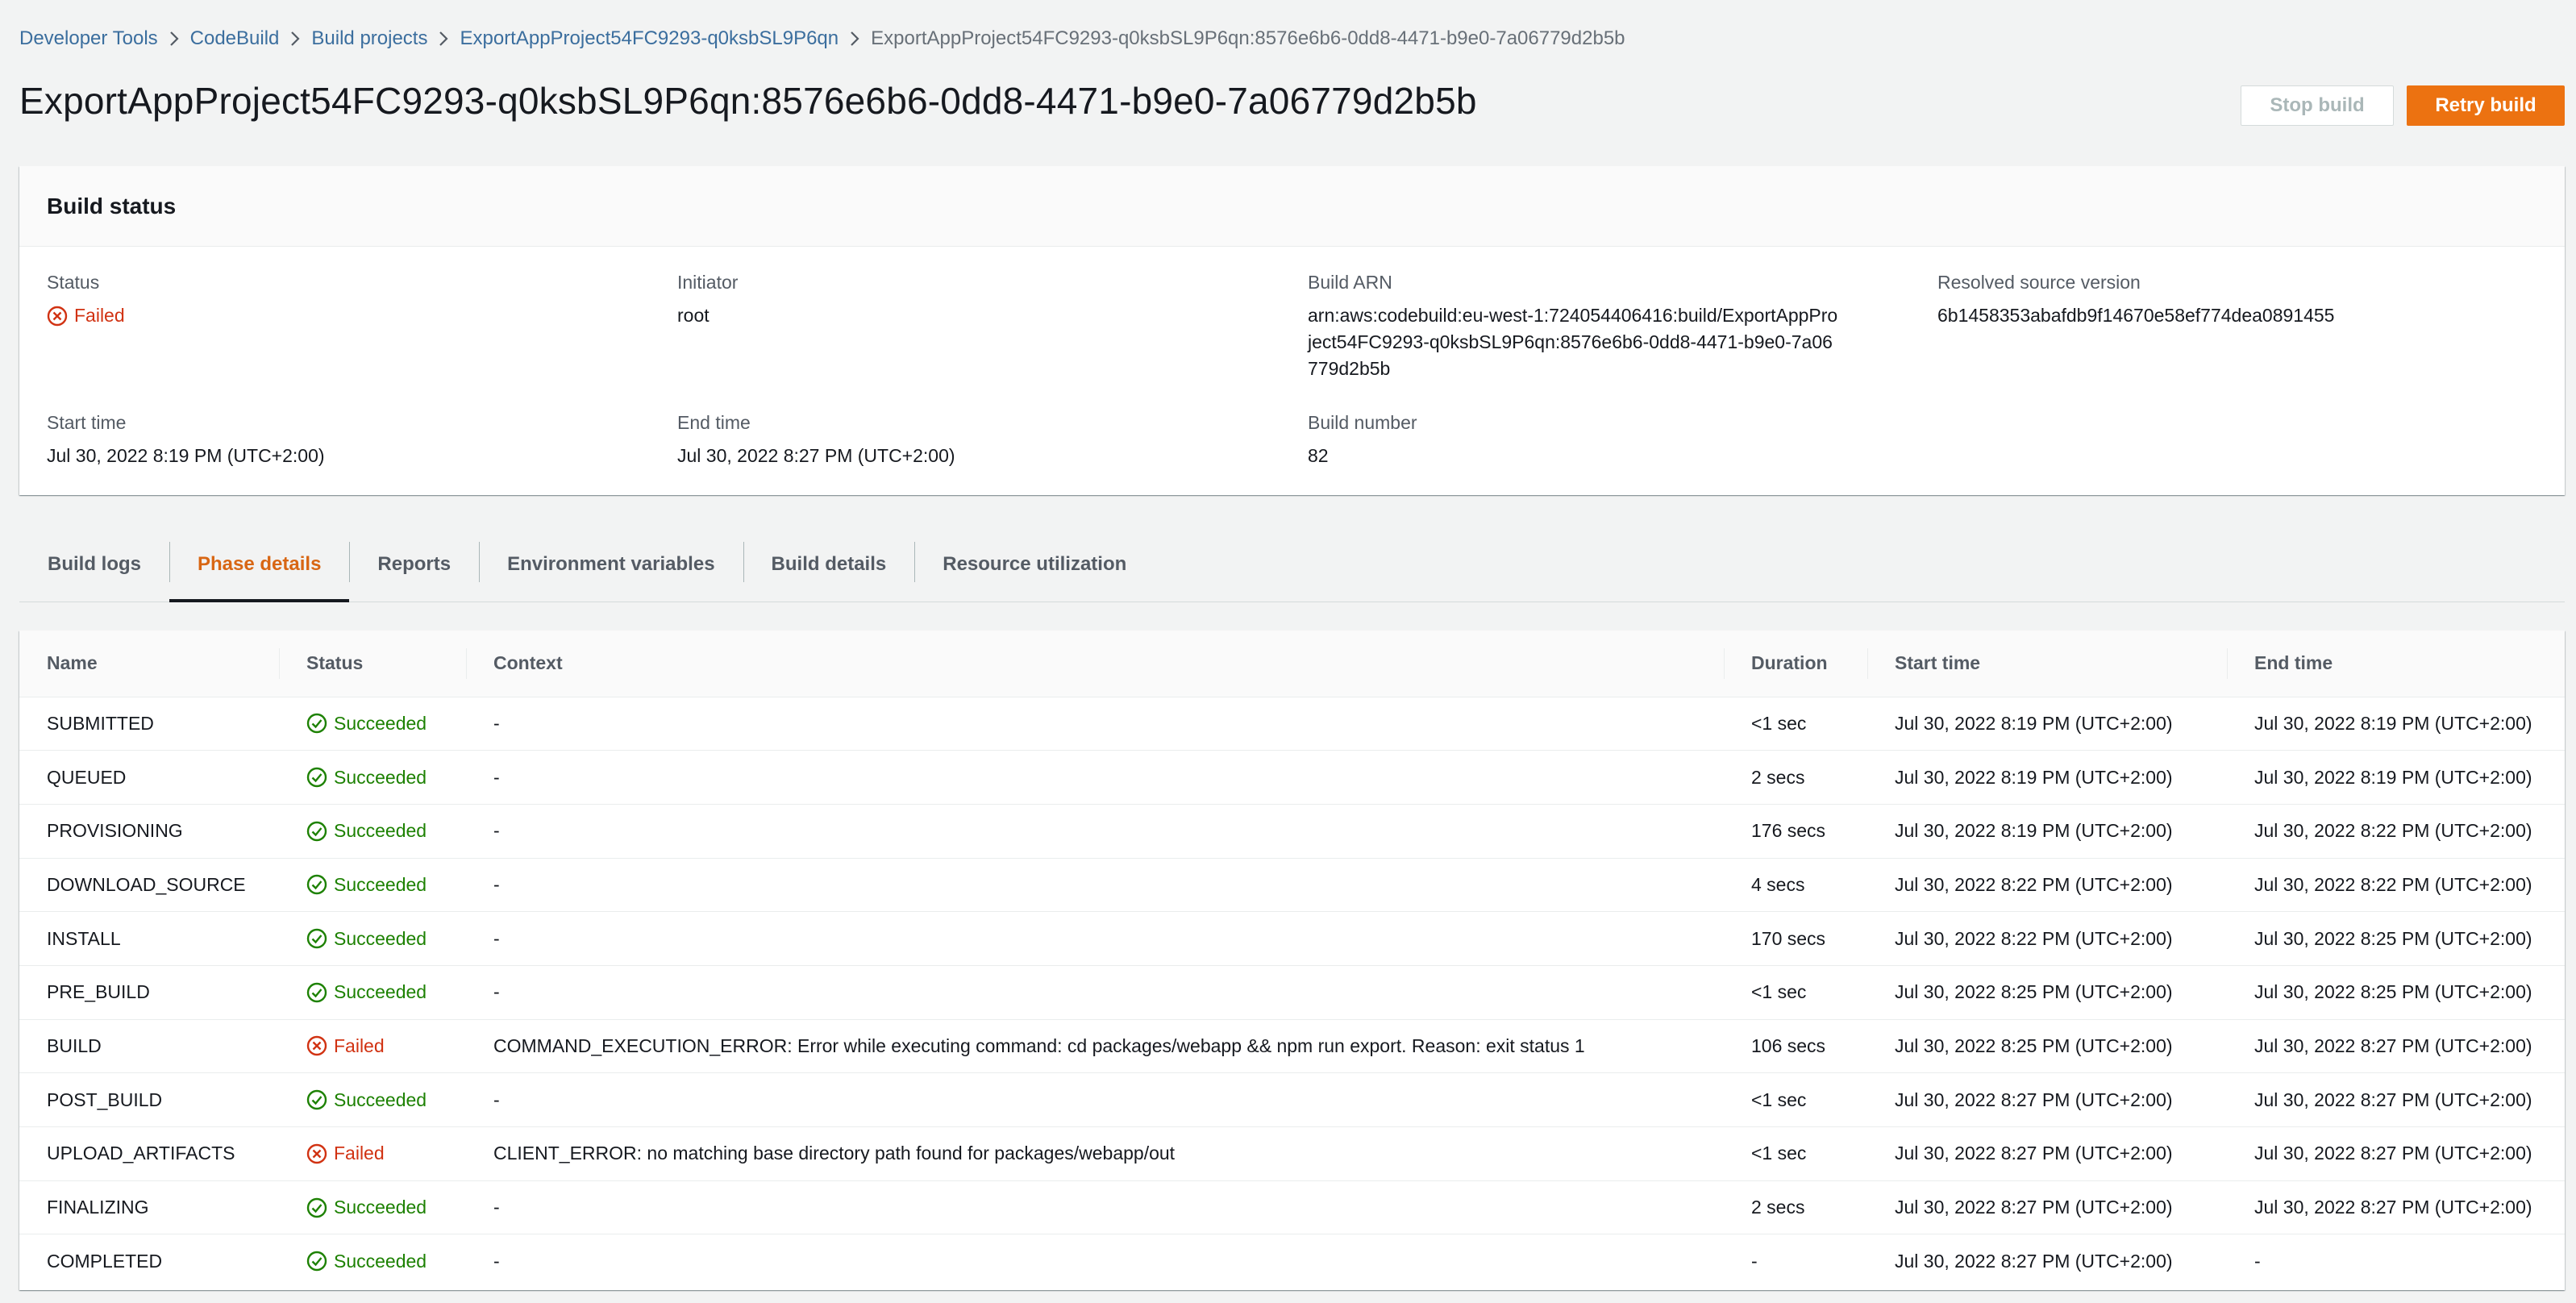 Image resolution: width=2576 pixels, height=1303 pixels. I want to click on phase-duration: 176 secs, so click(1795, 831).